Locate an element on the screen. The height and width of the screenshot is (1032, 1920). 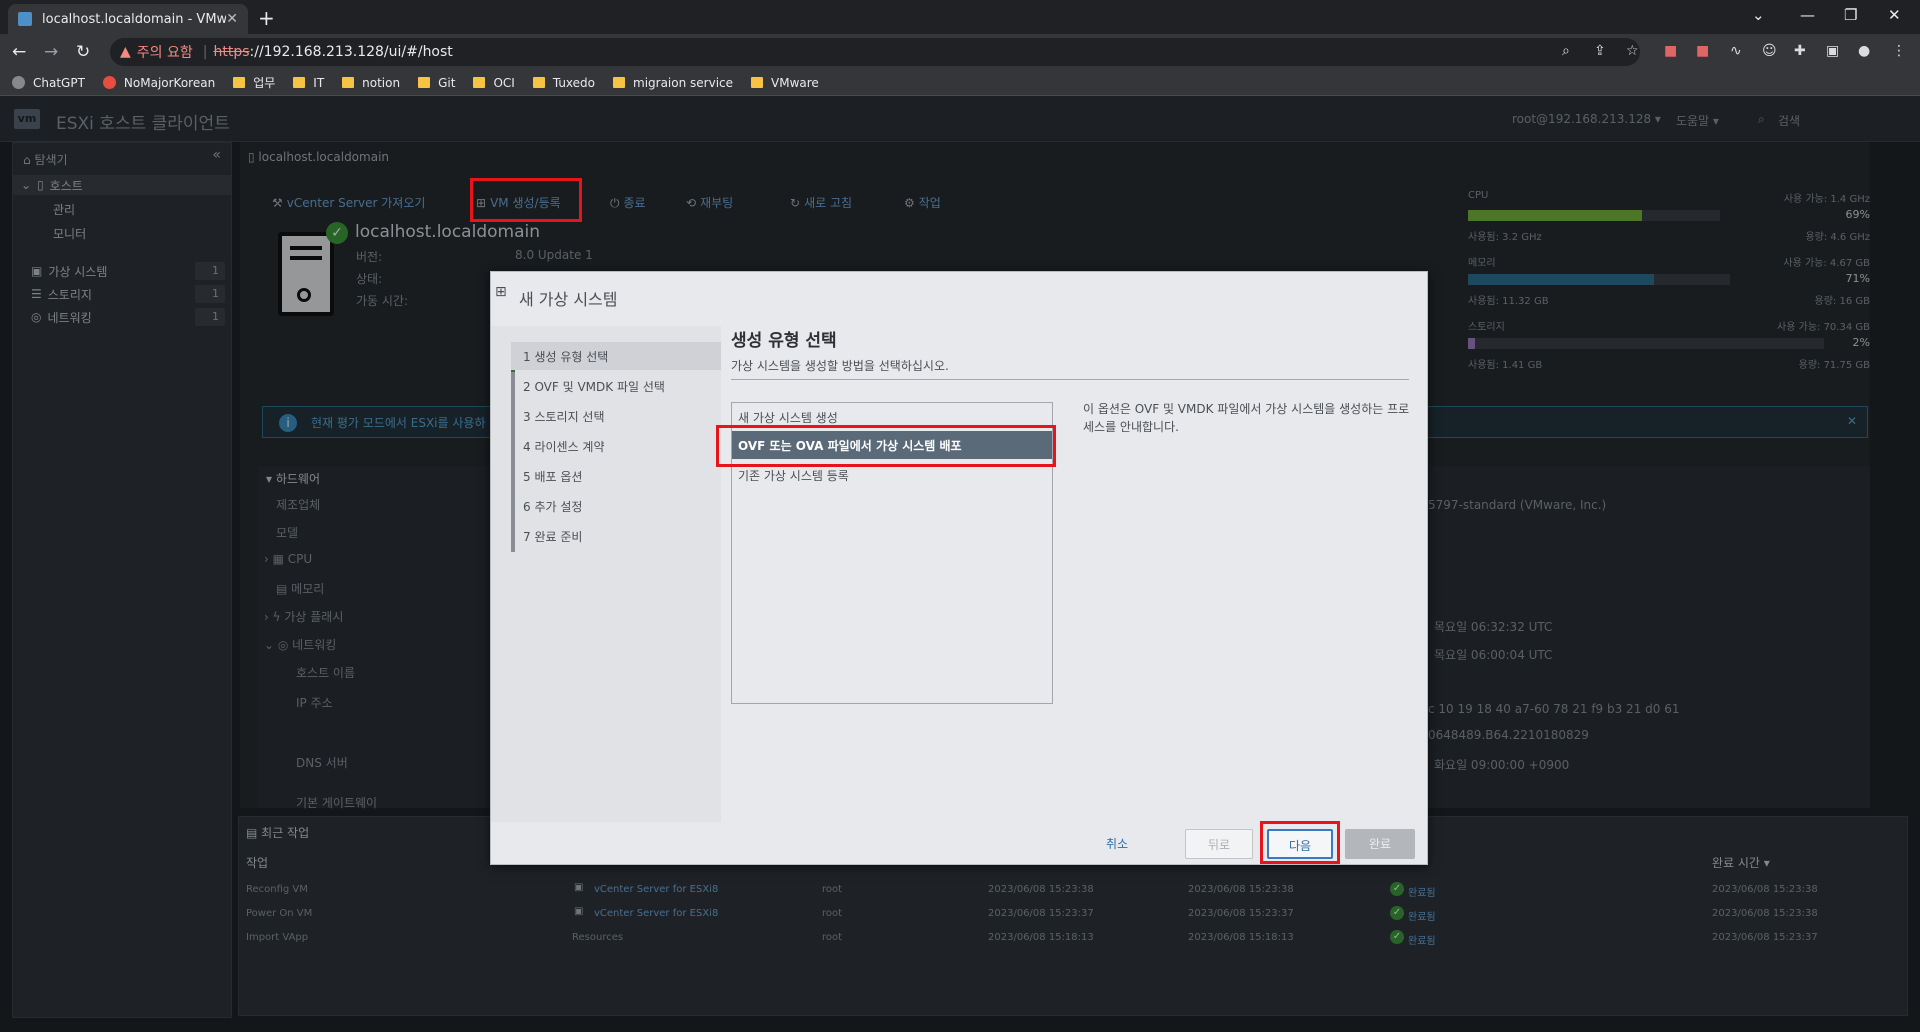
zoom-icon: ⌕ is located at coordinates (1566, 51).